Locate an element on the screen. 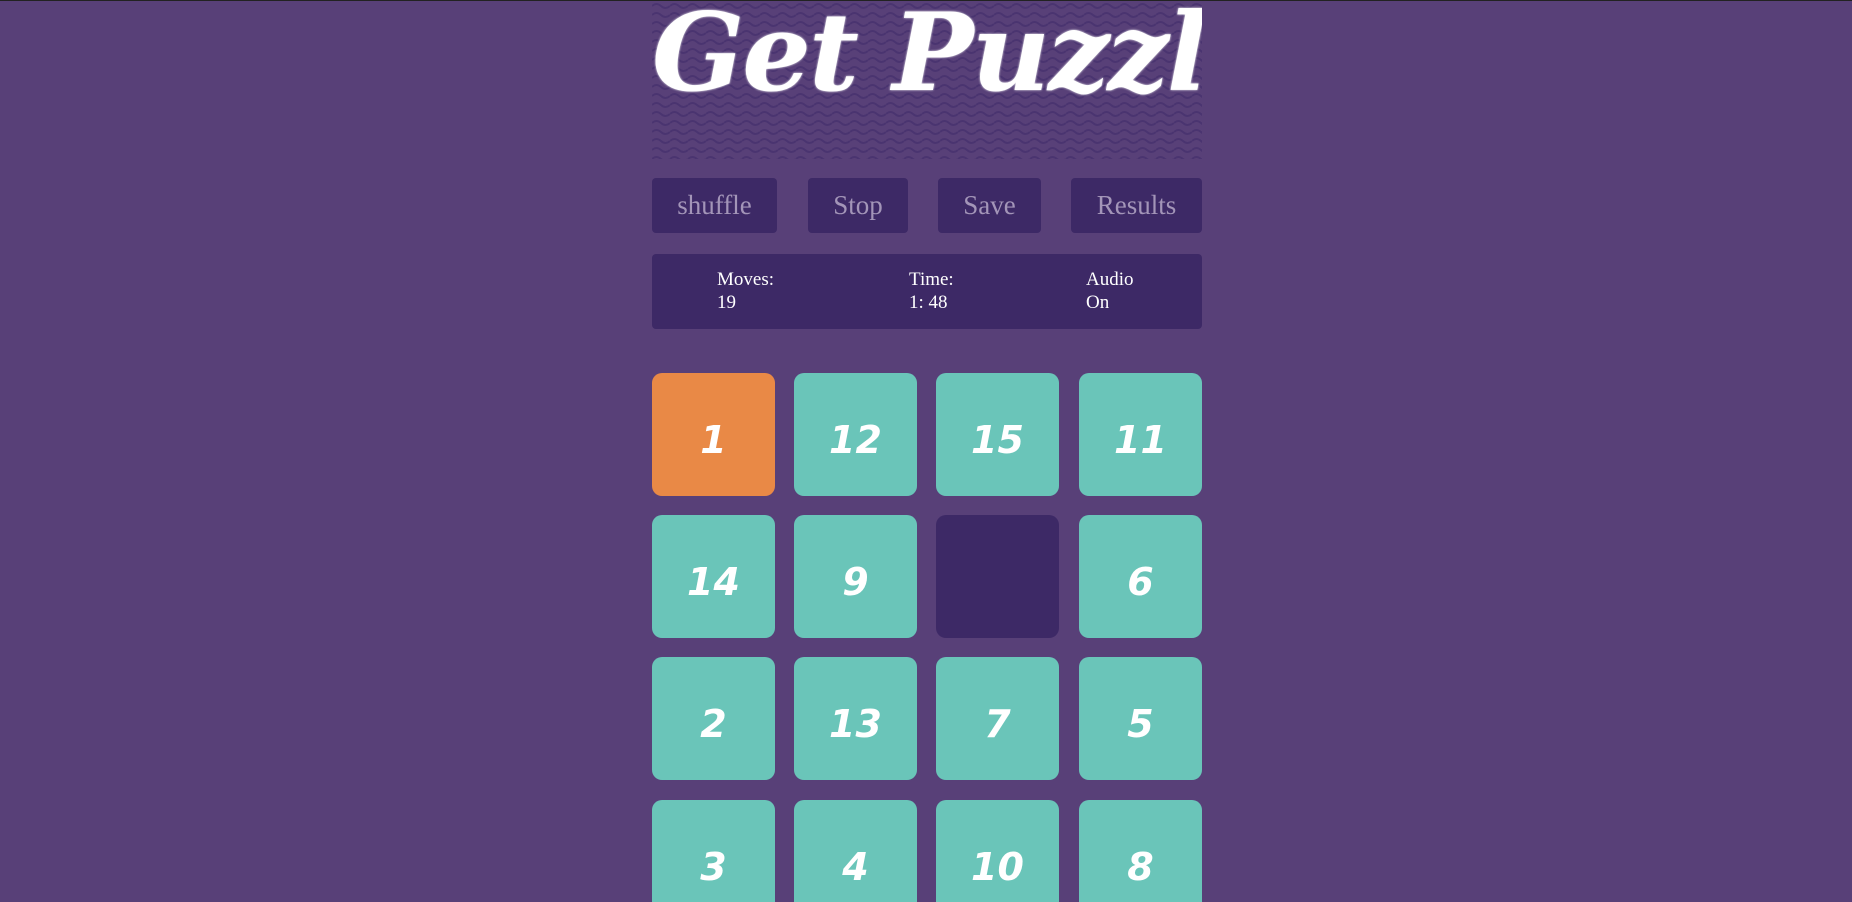 The width and height of the screenshot is (1852, 902). header: Get Puzzle is located at coordinates (927, 80).